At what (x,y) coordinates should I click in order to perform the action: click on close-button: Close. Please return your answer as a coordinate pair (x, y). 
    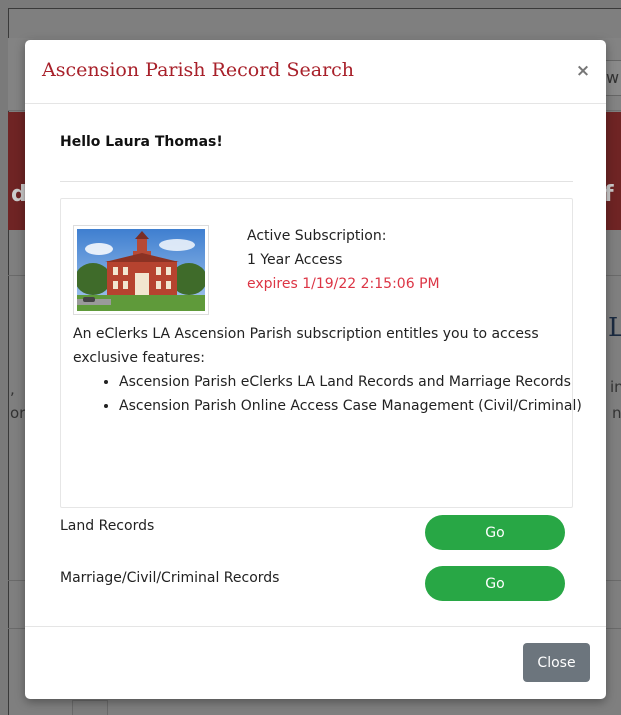
    Looking at the image, I should click on (556, 662).